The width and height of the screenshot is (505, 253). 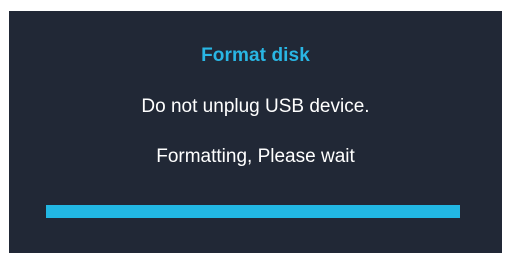 What do you see at coordinates (255, 55) in the screenshot?
I see `dialog-title: Format disk` at bounding box center [255, 55].